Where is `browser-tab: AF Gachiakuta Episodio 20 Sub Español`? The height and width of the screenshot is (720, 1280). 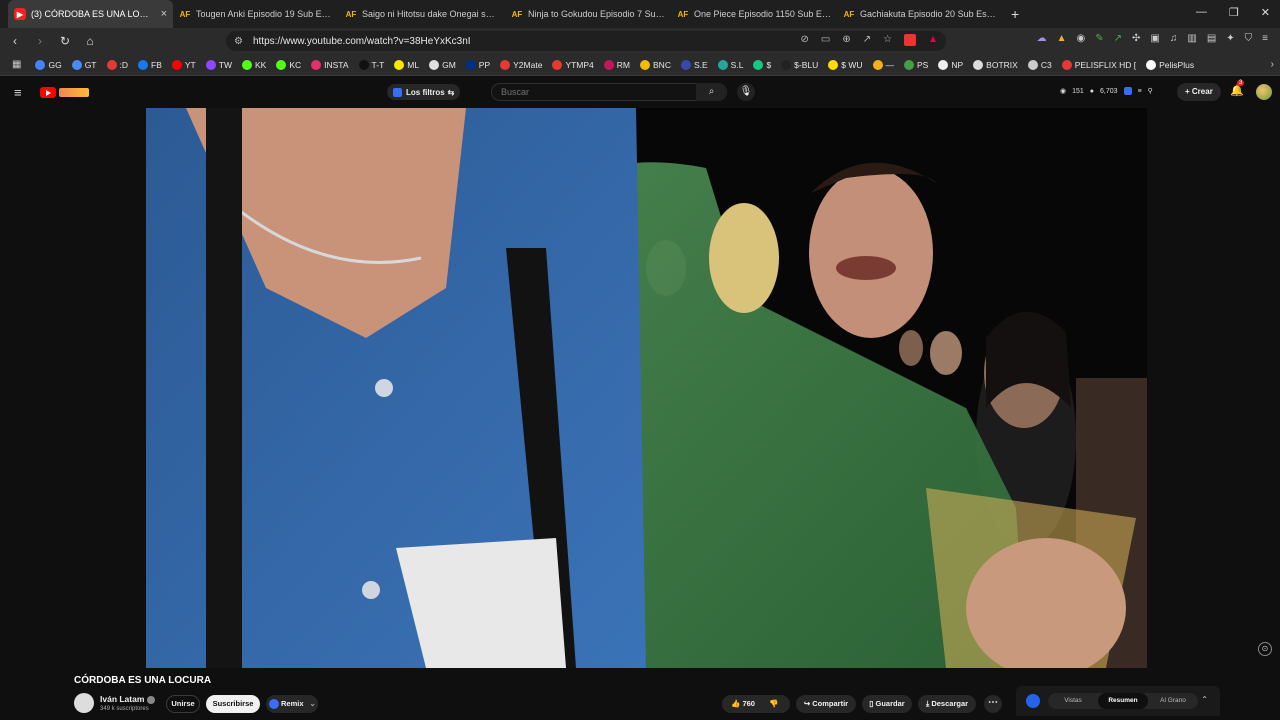
browser-tab: AF Gachiakuta Episodio 20 Sub Español is located at coordinates (920, 14).